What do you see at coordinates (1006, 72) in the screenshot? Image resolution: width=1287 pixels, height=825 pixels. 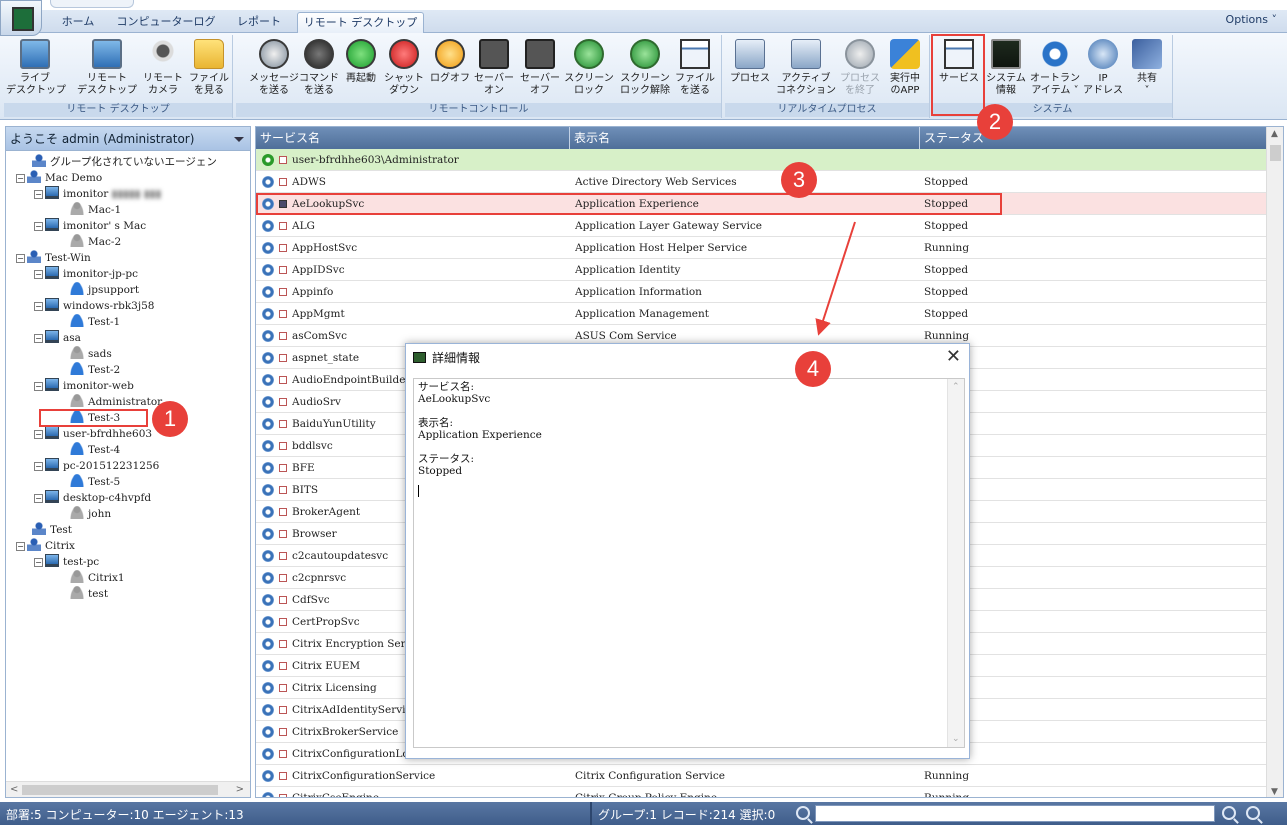 I see `system-info-button: システム 情報` at bounding box center [1006, 72].